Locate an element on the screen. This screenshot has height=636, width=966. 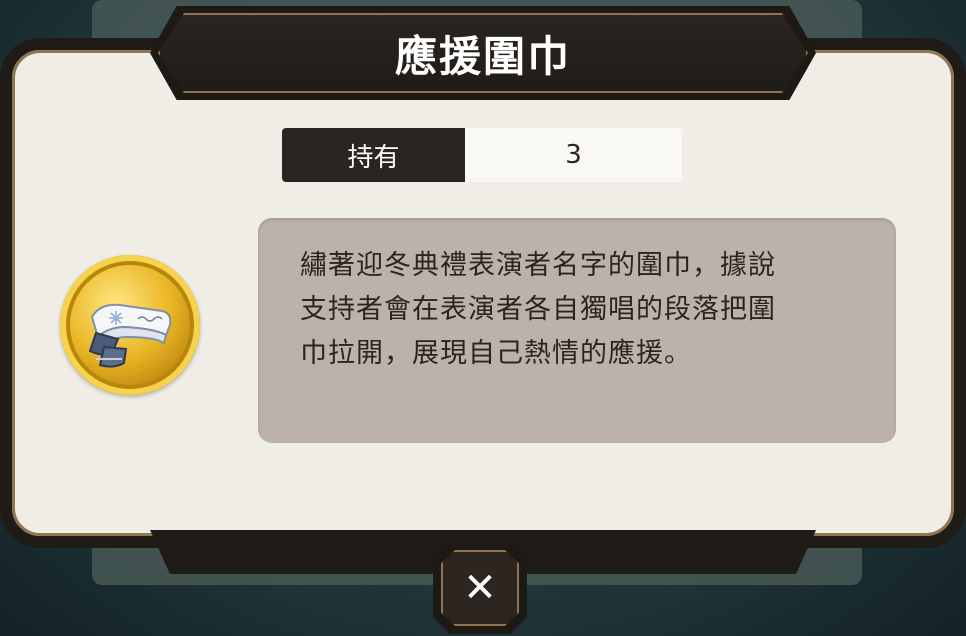
close-button-trim is located at coordinates (480, 588).